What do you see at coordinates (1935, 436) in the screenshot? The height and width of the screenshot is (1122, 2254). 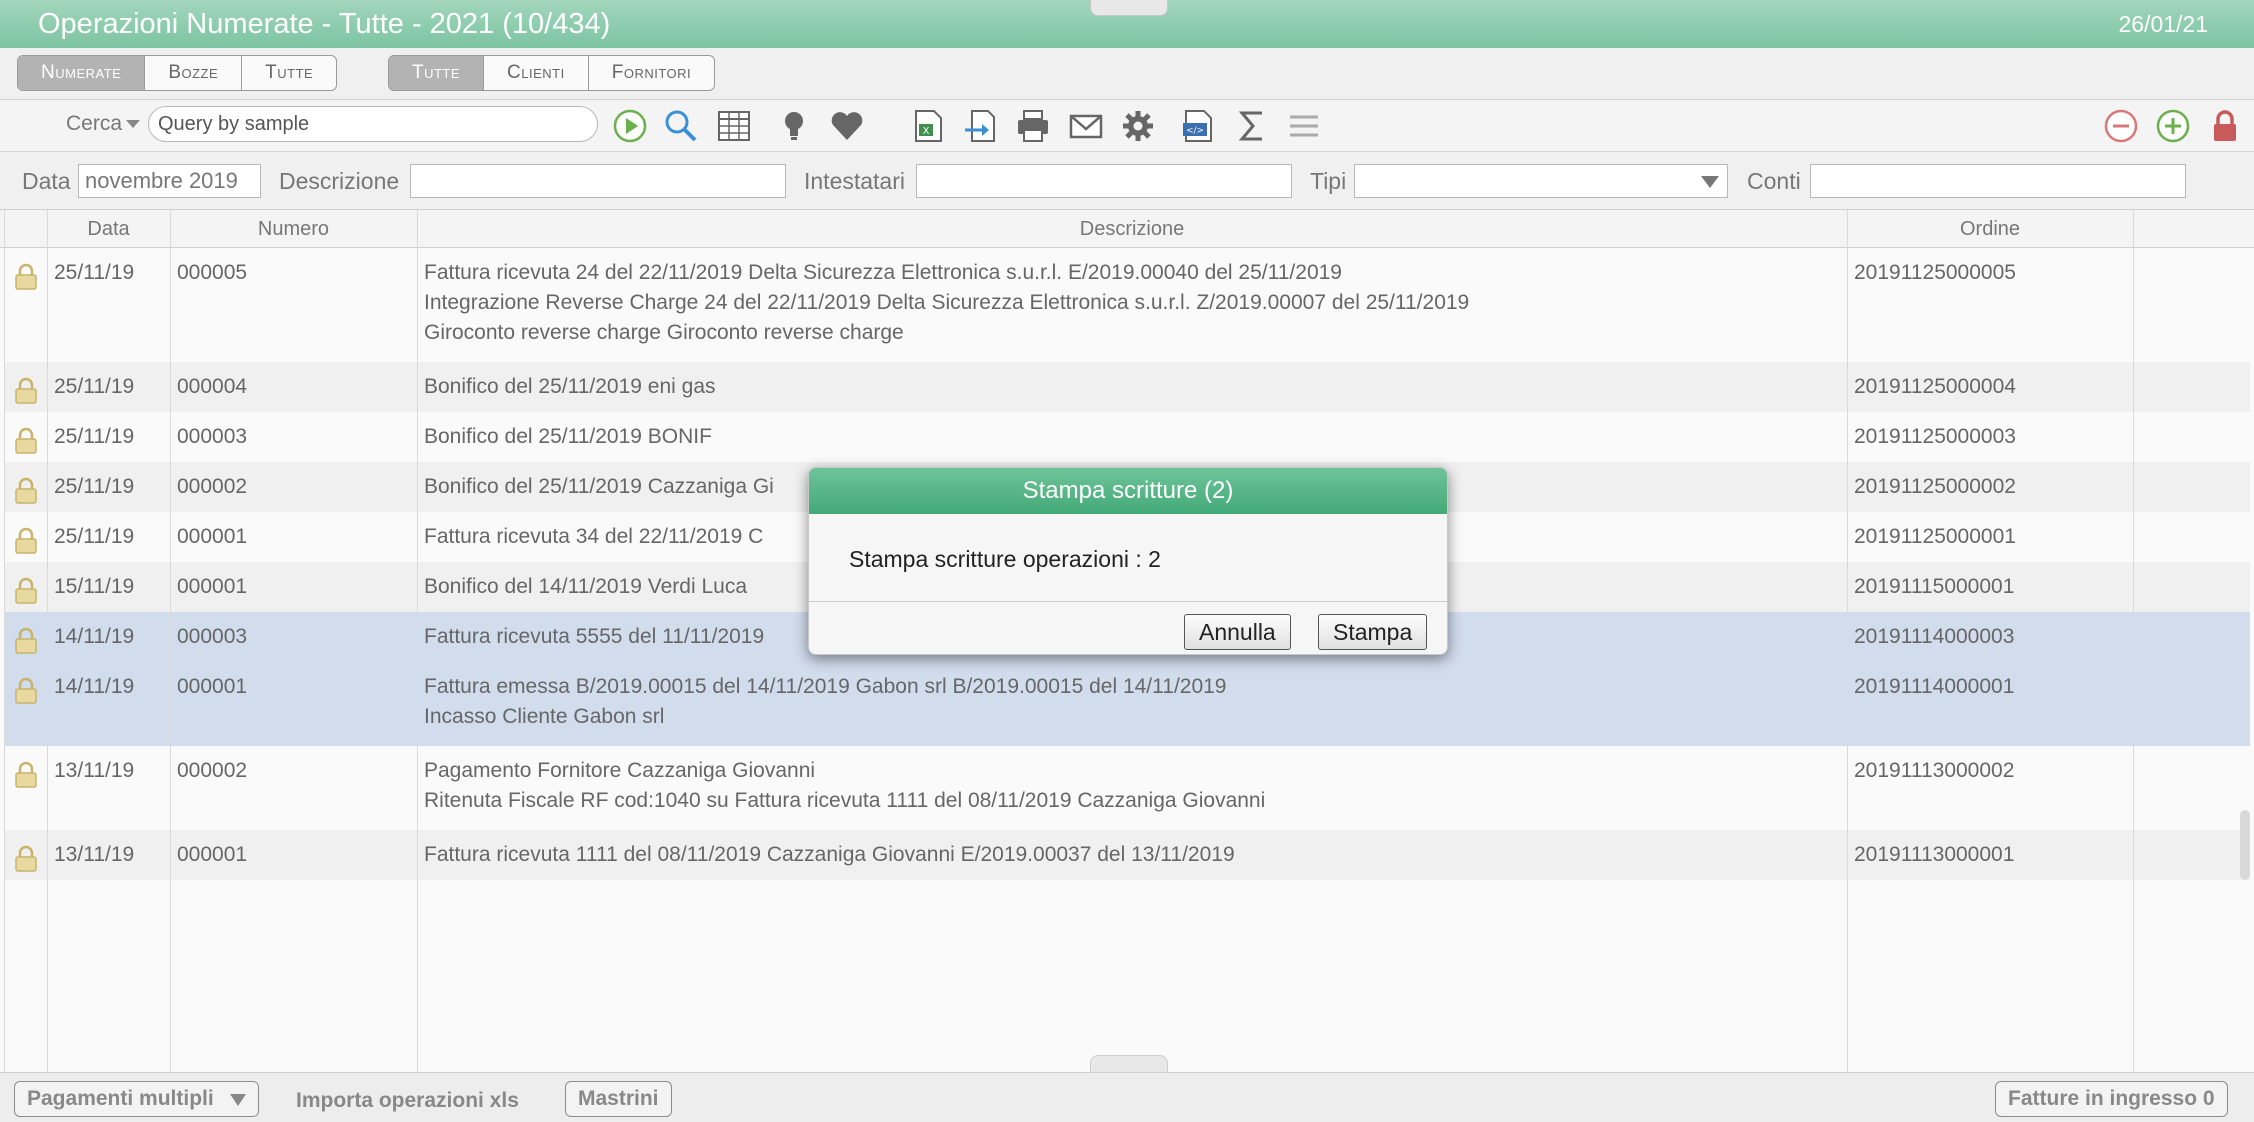 I see `cell-ordine: 20191125000003` at bounding box center [1935, 436].